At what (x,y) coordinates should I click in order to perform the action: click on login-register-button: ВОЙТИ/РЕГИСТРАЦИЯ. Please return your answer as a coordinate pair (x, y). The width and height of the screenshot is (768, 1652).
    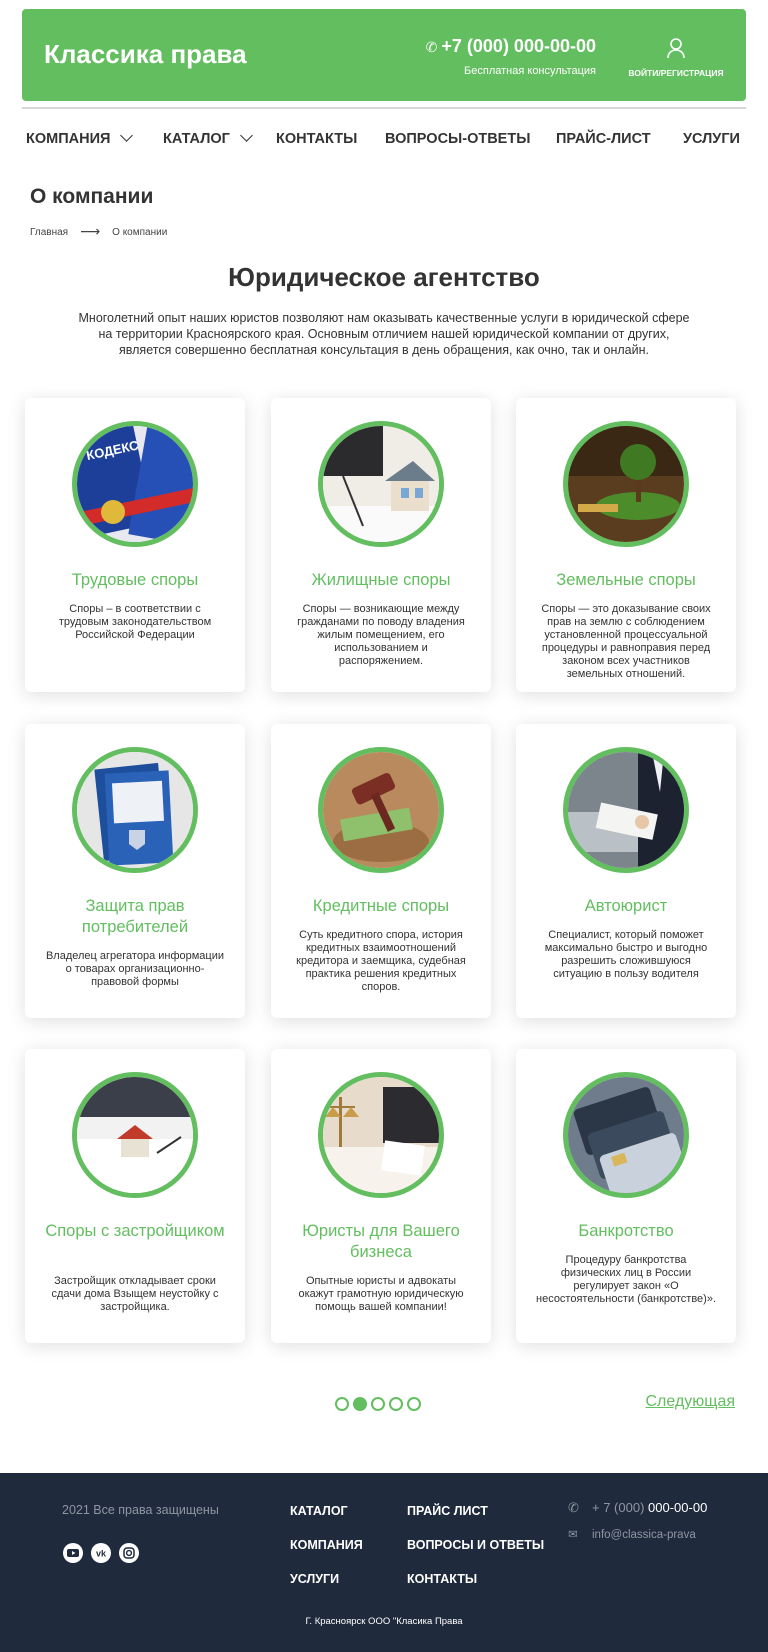
    Looking at the image, I should click on (676, 59).